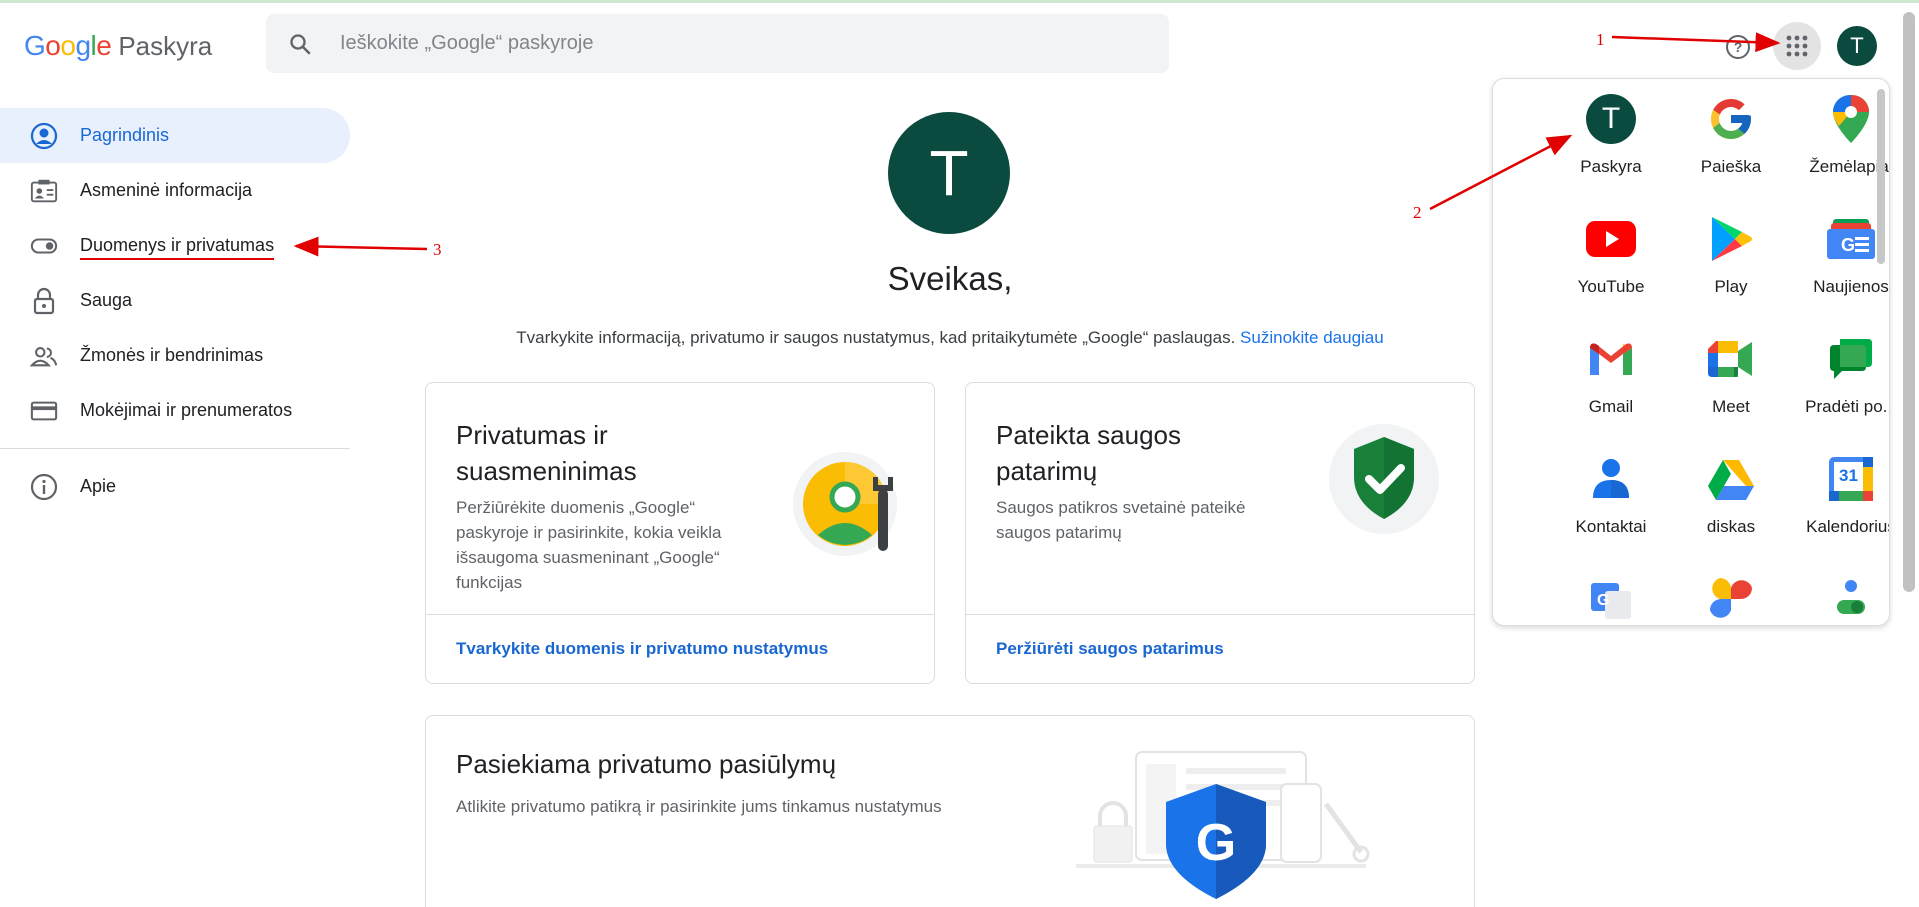 This screenshot has height=907, width=1919. I want to click on app-label: Gmail, so click(1611, 406).